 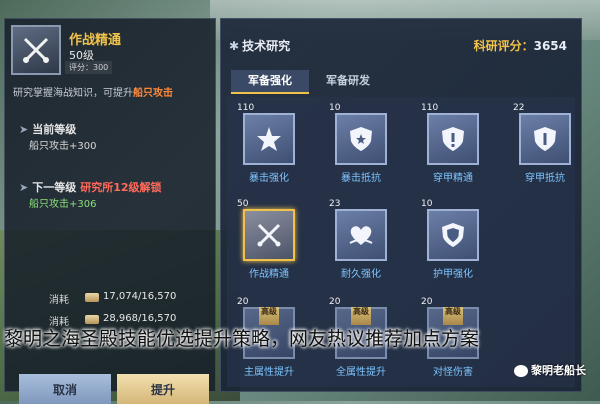 I want to click on node-name: 穿甲抵抗, so click(x=545, y=178).